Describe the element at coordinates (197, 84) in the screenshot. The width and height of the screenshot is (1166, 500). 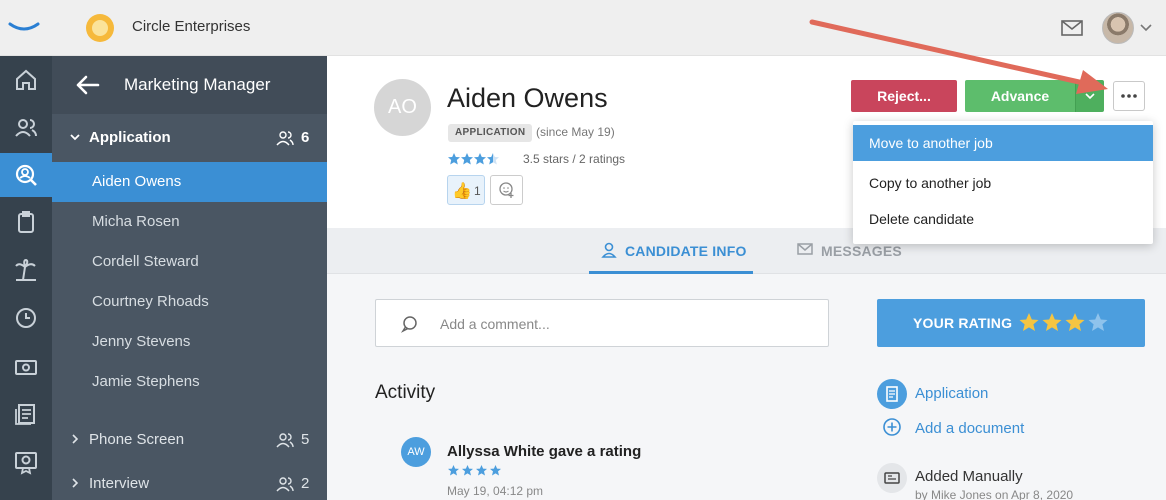
I see `job-title: Marketing Manager` at that location.